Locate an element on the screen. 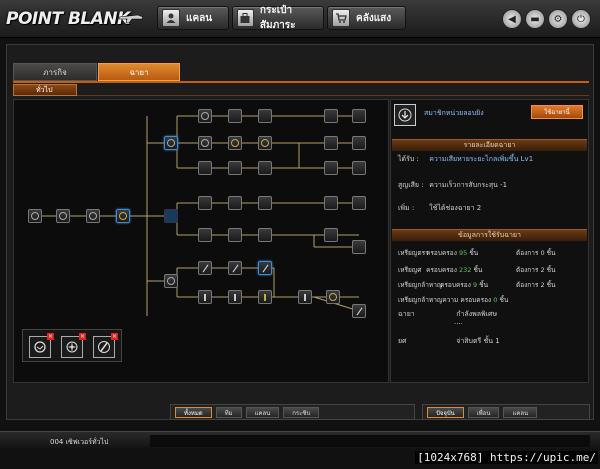  back-button: ◀ is located at coordinates (512, 19).